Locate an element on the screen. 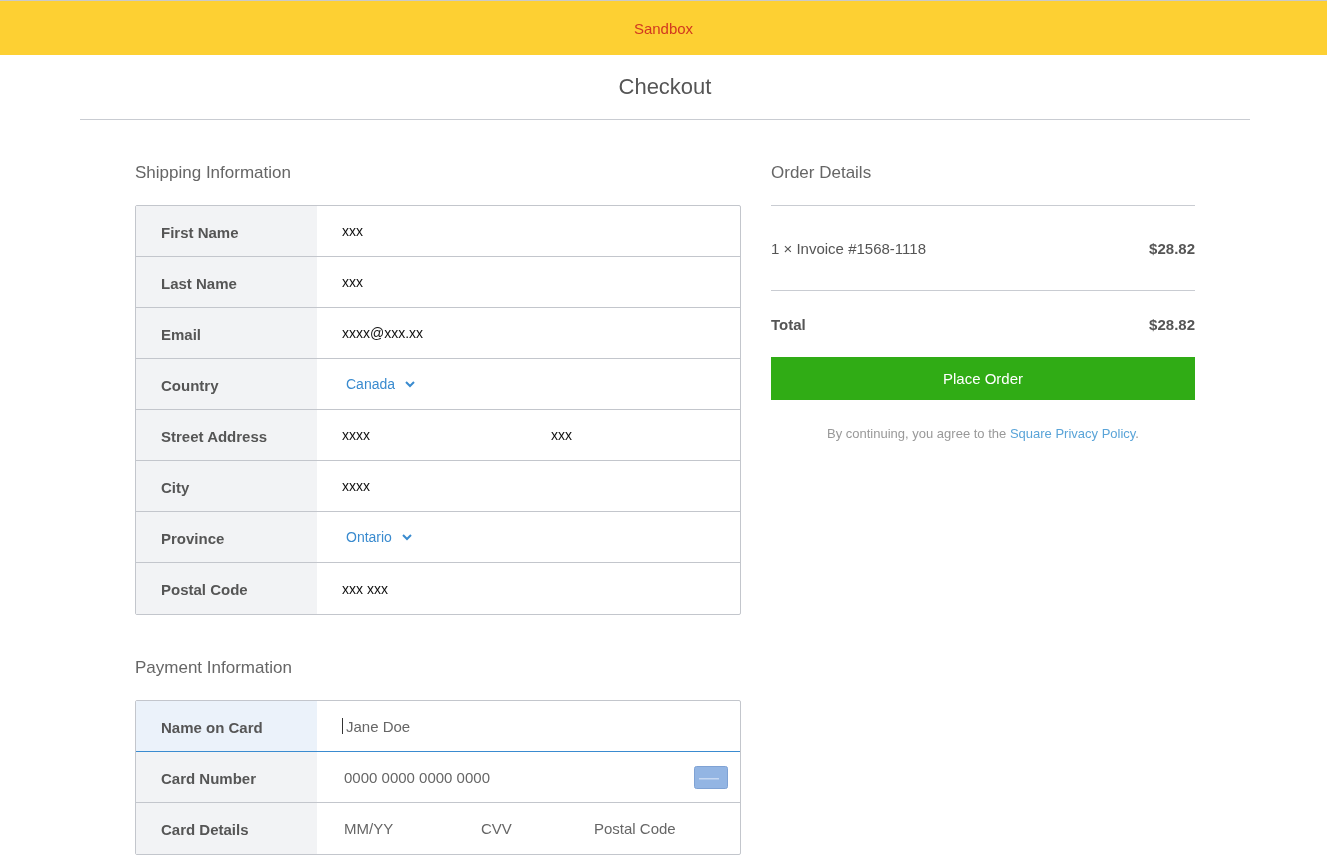  section-heading: Shipping Information is located at coordinates (213, 172).